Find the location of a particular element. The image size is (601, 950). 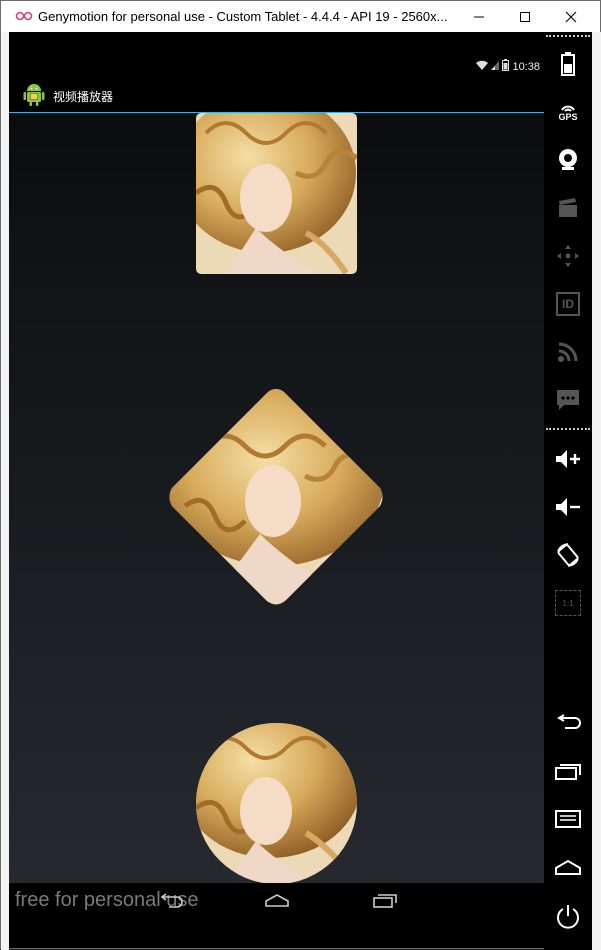

network-button is located at coordinates (568, 352).